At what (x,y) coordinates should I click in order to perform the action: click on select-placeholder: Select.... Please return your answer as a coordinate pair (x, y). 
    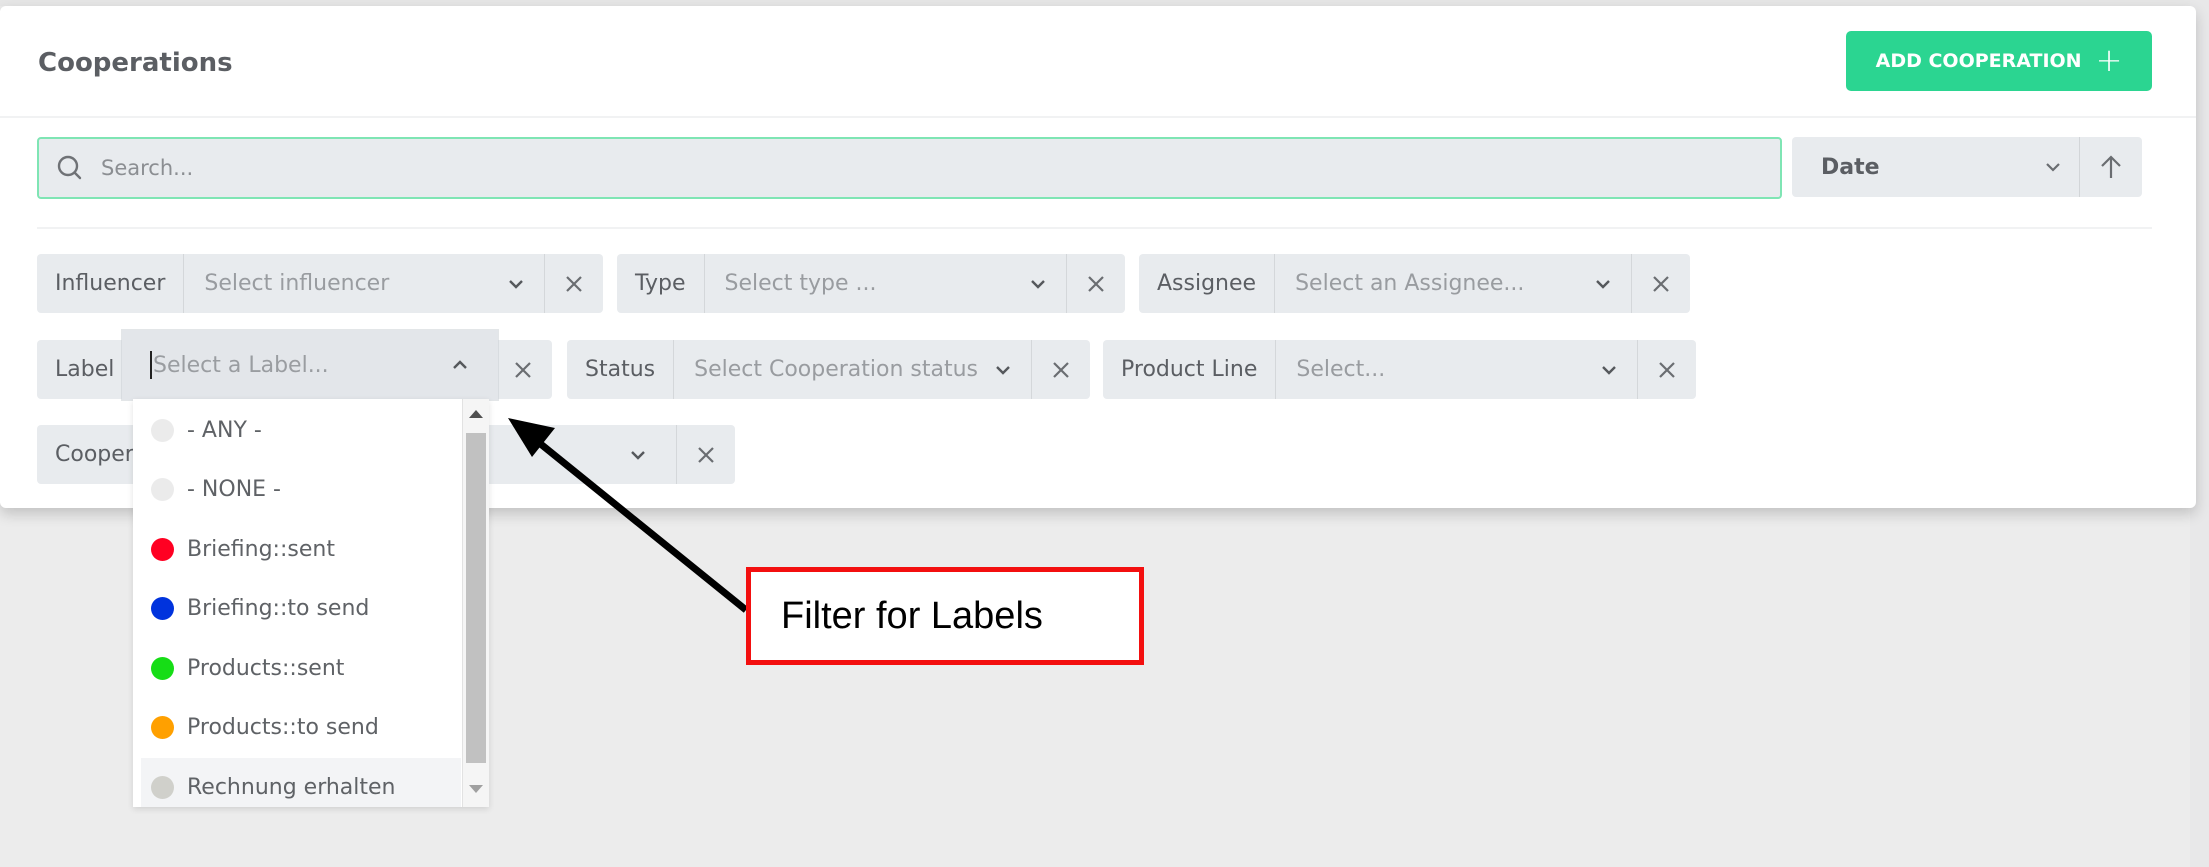
    Looking at the image, I should click on (1341, 369).